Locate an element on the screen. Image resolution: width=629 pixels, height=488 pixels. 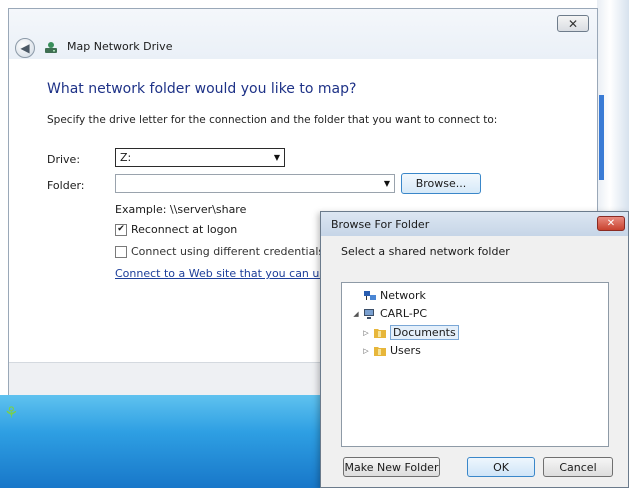
credentials-label: Connect using different credentials is located at coordinates (228, 251).